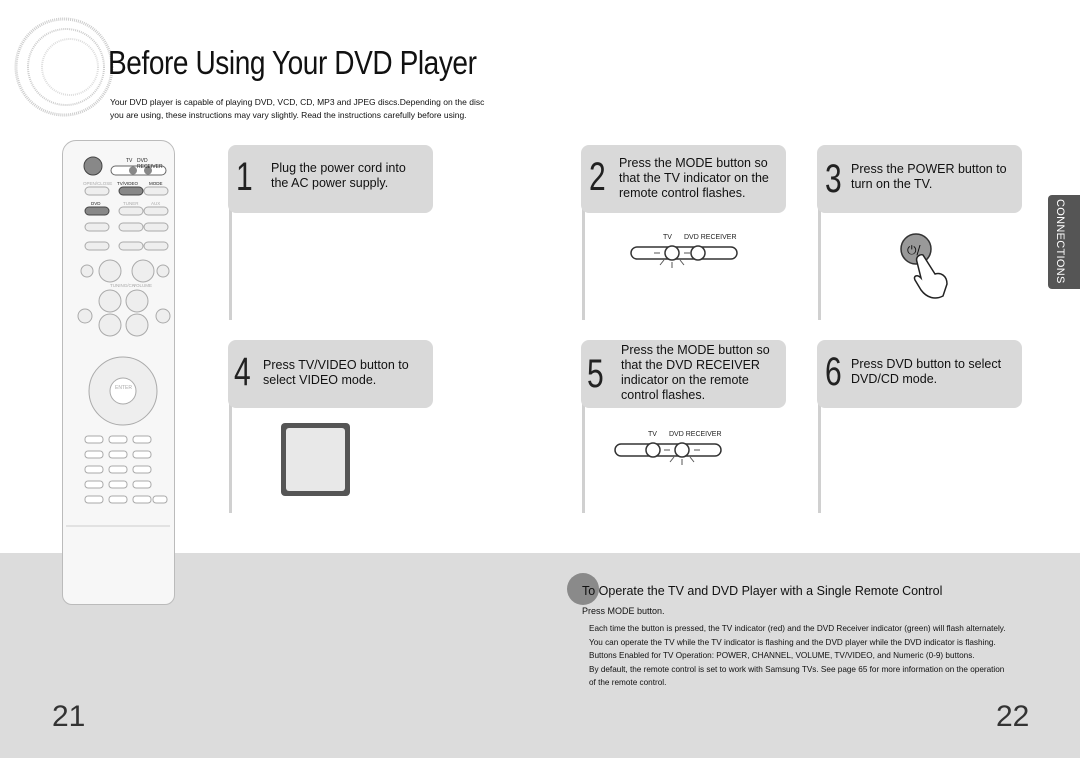  Describe the element at coordinates (230, 454) in the screenshot. I see `step4-rule` at that location.